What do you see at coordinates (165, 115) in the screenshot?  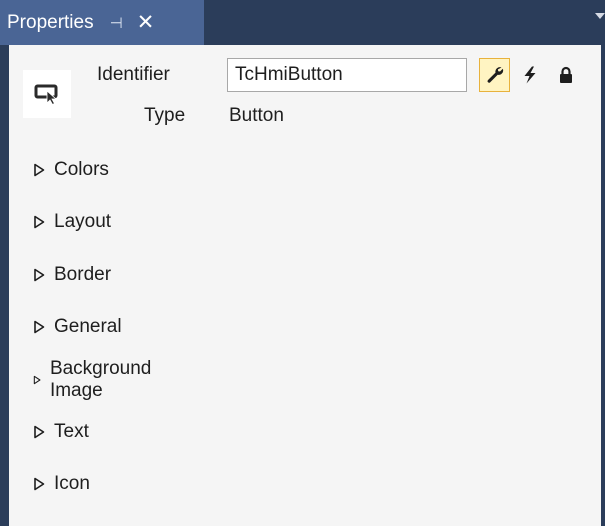 I see `type-label: Type` at bounding box center [165, 115].